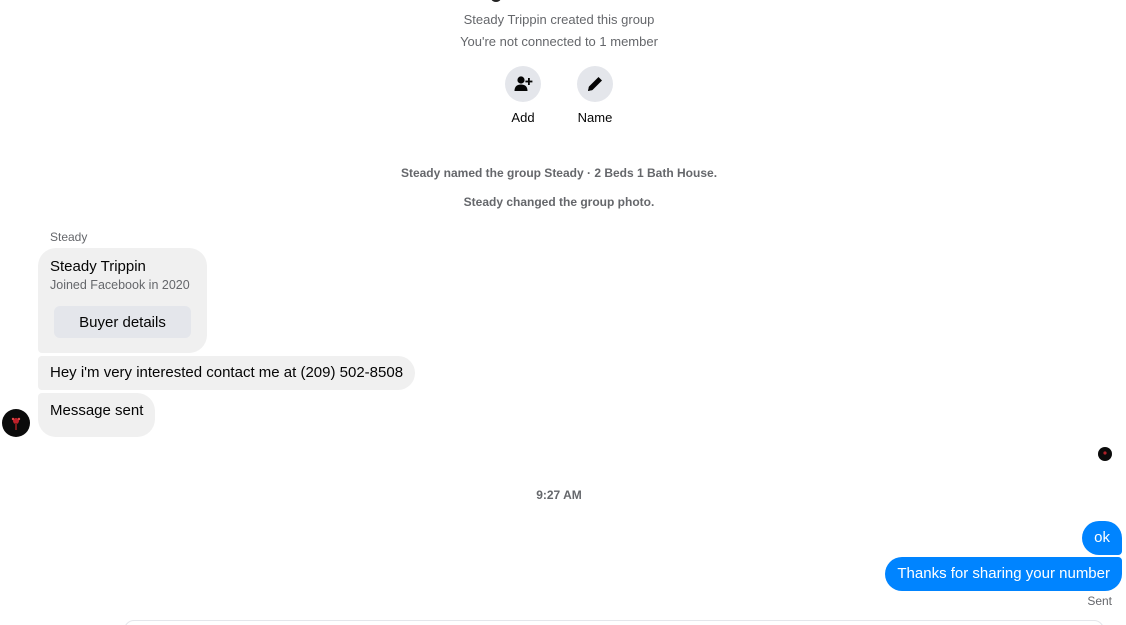 This screenshot has width=1126, height=625. What do you see at coordinates (559, 19) in the screenshot?
I see `group-created-text: Steady Trippin created this group` at bounding box center [559, 19].